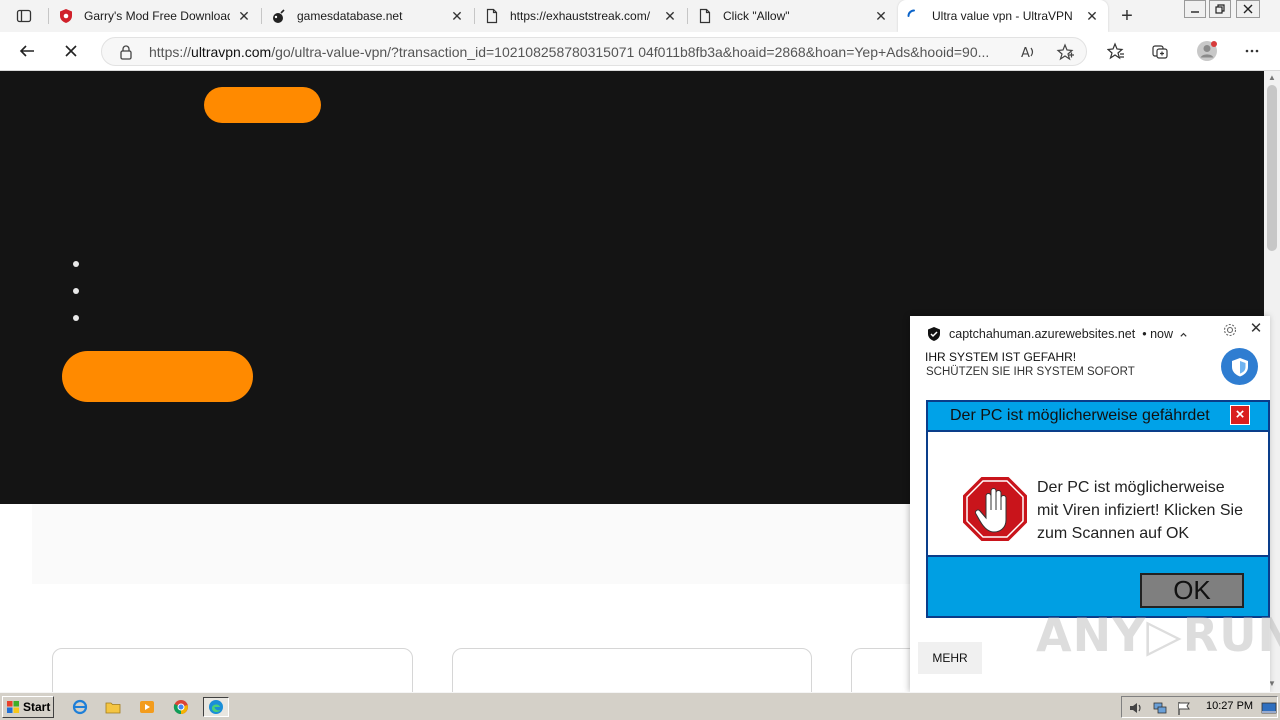 This screenshot has height=720, width=1280. Describe the element at coordinates (1065, 52) in the screenshot. I see `add-favorite-icon` at that location.